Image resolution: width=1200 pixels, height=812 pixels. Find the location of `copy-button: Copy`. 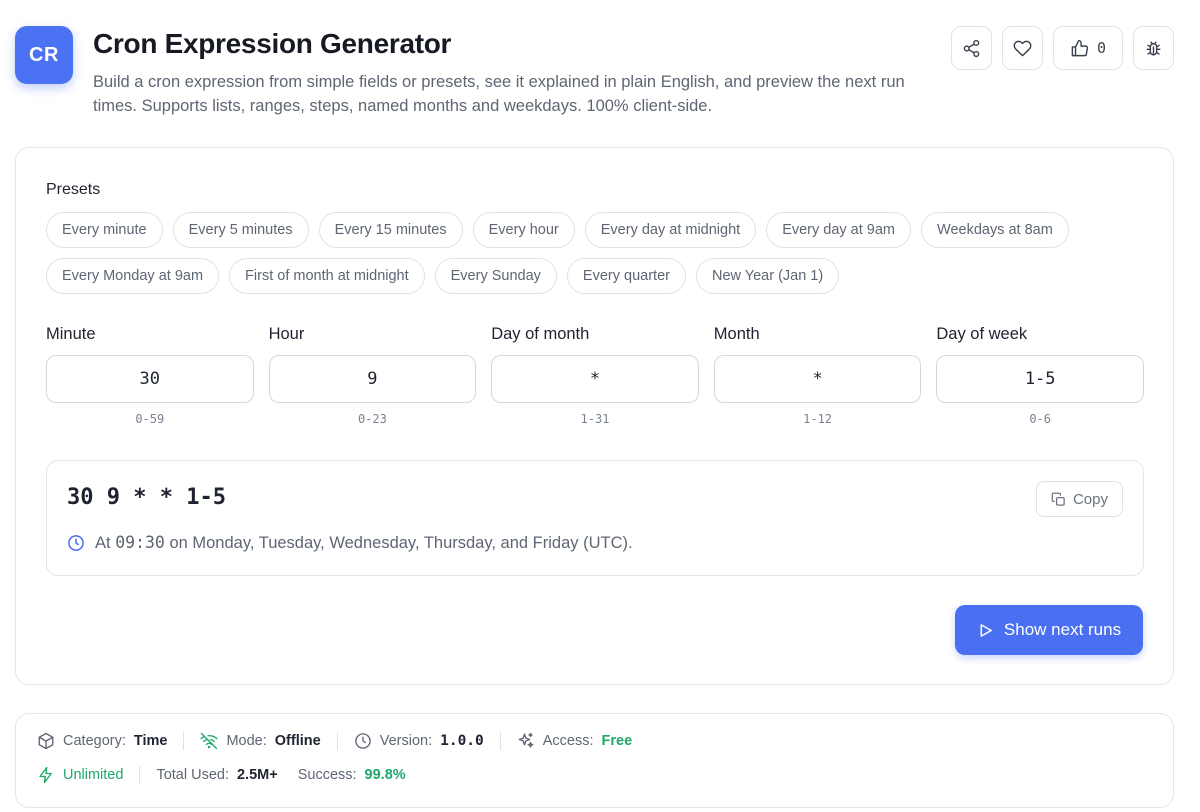

copy-button: Copy is located at coordinates (1079, 499).